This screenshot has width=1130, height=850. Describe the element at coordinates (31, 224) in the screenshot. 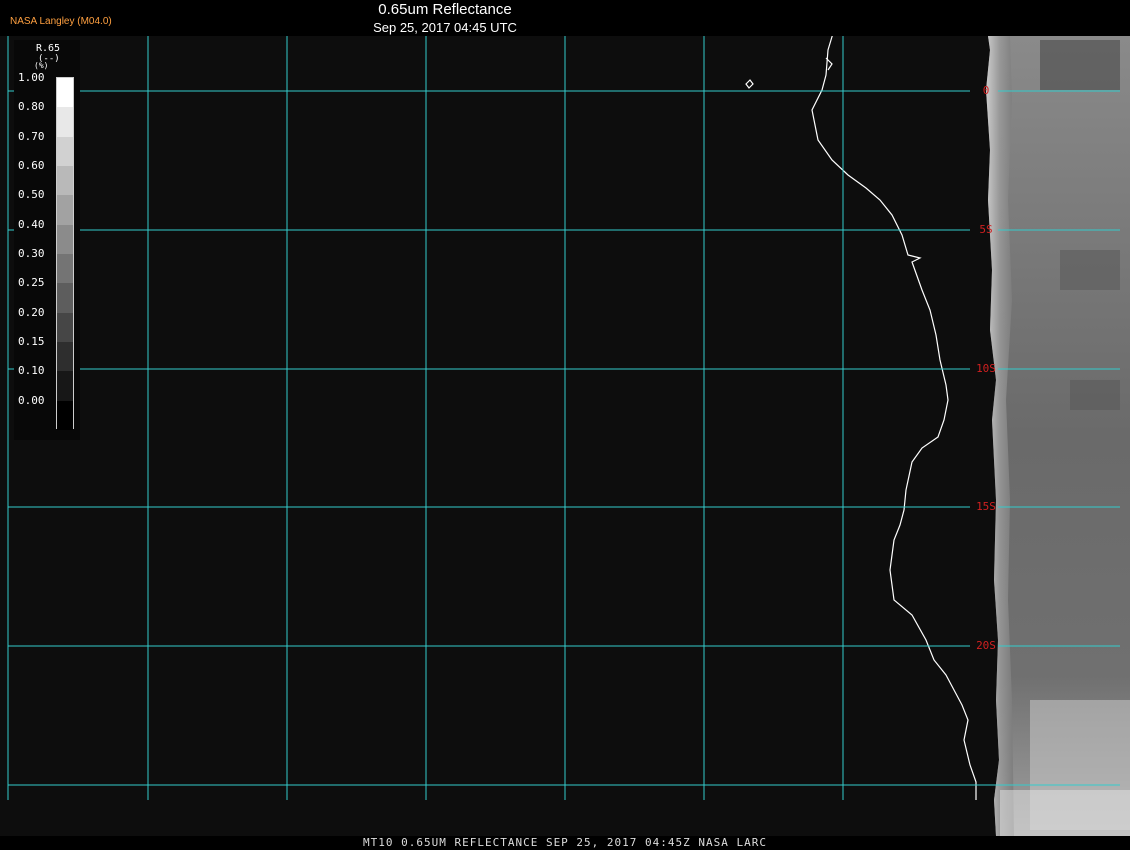

I see `legend-tick-label: 0.40` at that location.